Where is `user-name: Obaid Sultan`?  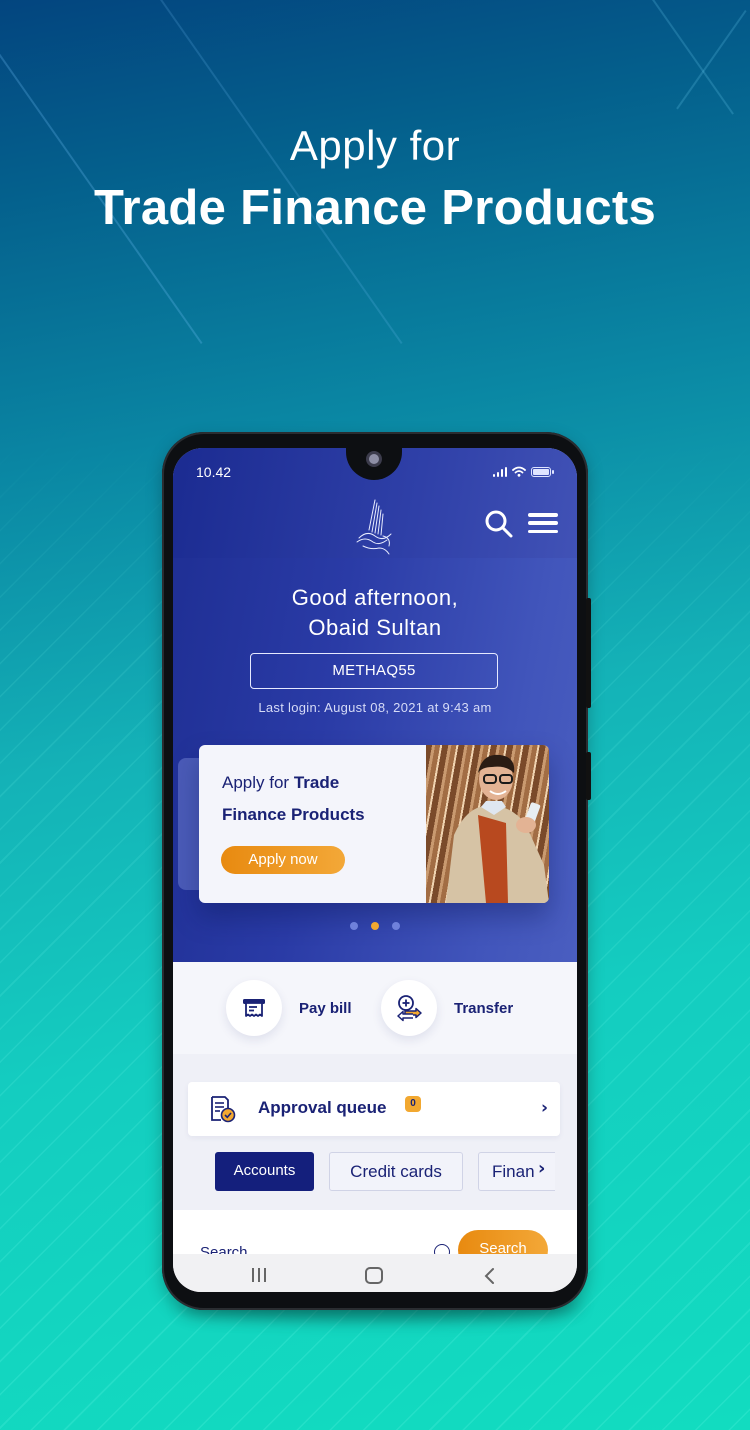 user-name: Obaid Sultan is located at coordinates (375, 627).